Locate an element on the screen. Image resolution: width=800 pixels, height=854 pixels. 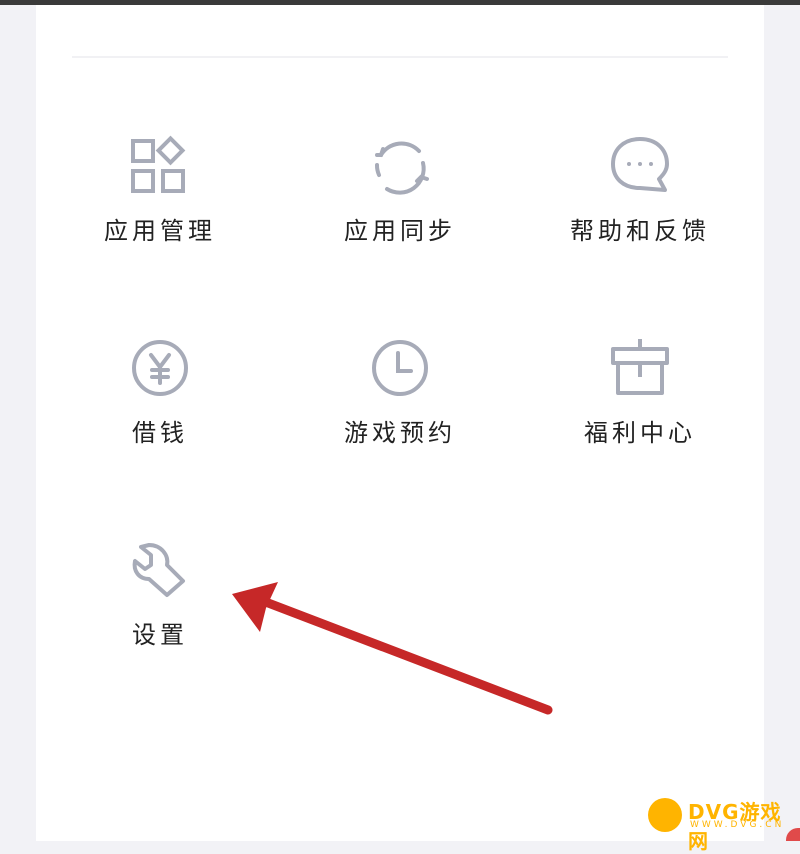
menu-item-label: 设置 is located at coordinates (160, 635).